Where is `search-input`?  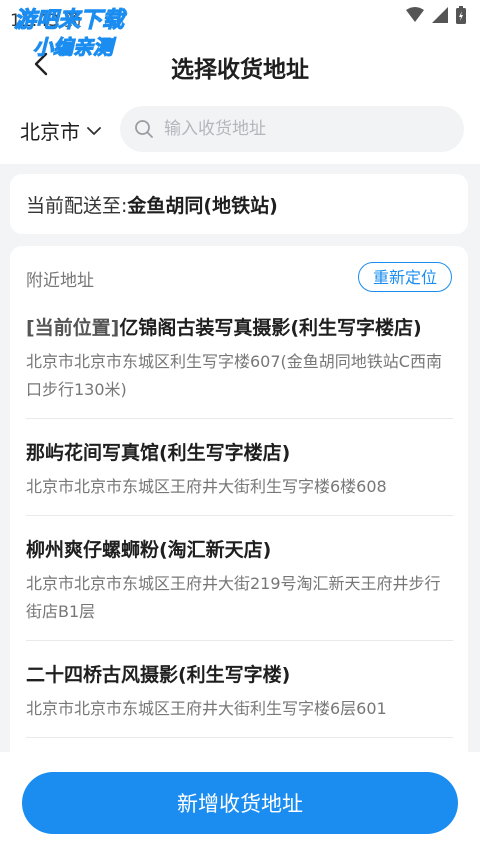 search-input is located at coordinates (299, 129).